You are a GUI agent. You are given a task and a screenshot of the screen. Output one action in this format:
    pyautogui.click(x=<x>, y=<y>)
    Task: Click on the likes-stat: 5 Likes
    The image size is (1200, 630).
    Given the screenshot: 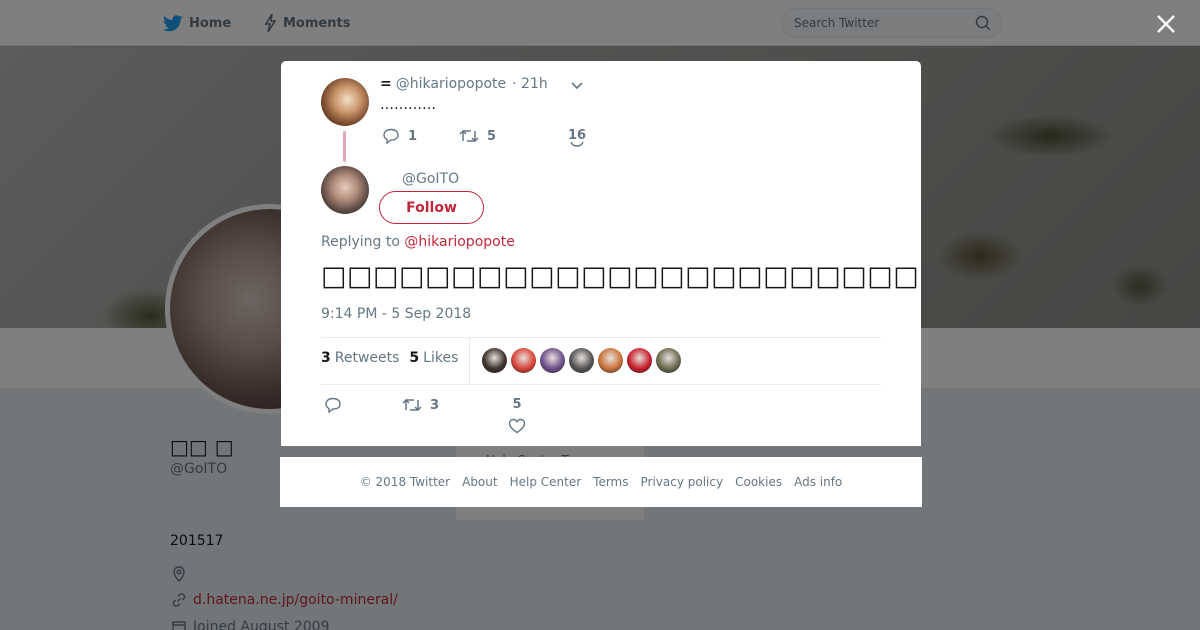 What is the action you would take?
    pyautogui.click(x=433, y=358)
    